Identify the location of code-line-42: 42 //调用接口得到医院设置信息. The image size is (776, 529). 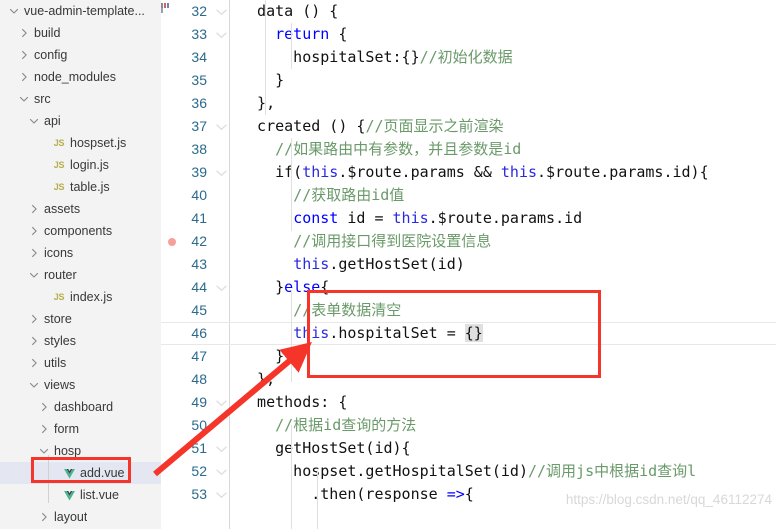
(468, 241).